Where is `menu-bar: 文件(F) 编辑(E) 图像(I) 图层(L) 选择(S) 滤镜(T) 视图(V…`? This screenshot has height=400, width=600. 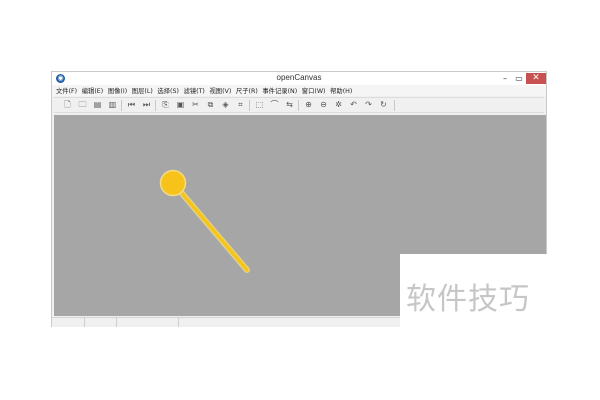
menu-bar: 文件(F) 编辑(E) 图像(I) 图层(L) 选择(S) 滤镜(T) 视图(V… is located at coordinates (299, 90).